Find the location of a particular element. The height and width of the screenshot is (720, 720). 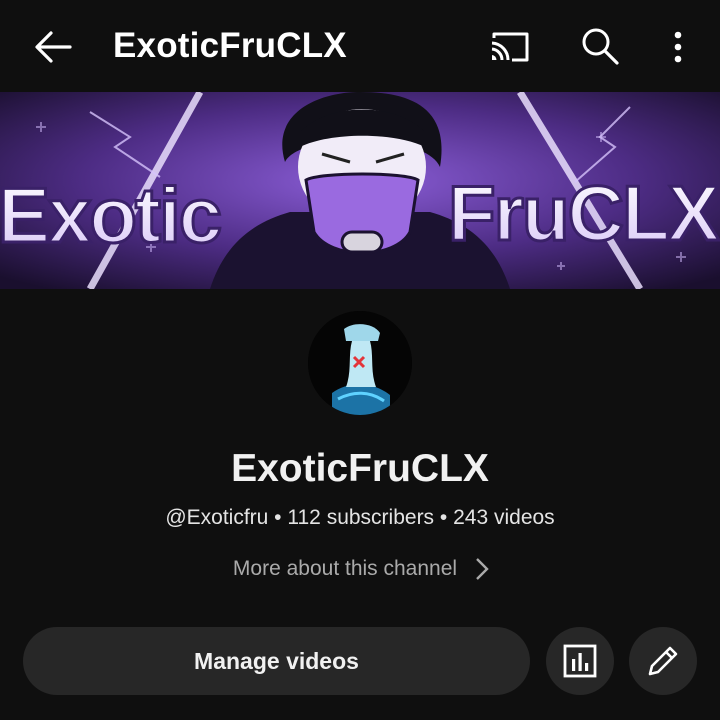

chevron-right-icon is located at coordinates (482, 569).